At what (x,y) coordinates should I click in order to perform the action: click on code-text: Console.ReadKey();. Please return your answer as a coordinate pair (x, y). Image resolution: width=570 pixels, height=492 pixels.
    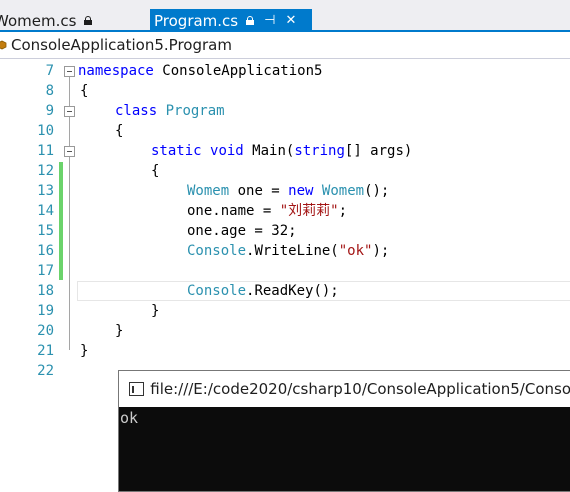
    Looking at the image, I should click on (263, 291).